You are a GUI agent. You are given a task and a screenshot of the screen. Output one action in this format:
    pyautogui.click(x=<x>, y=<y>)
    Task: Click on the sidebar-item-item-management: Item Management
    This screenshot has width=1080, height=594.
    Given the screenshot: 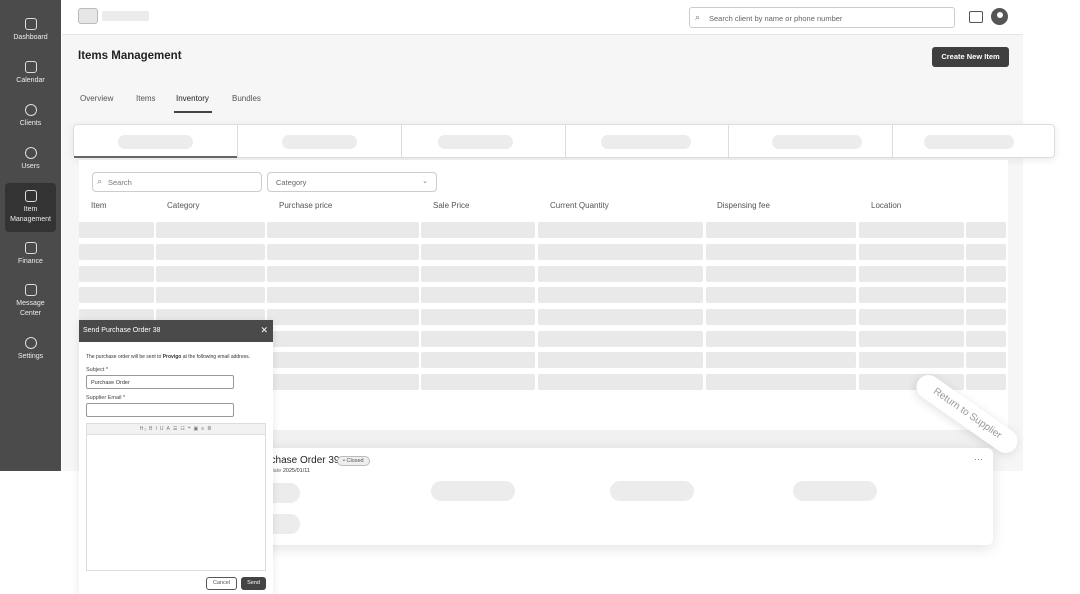 What is the action you would take?
    pyautogui.click(x=30, y=207)
    